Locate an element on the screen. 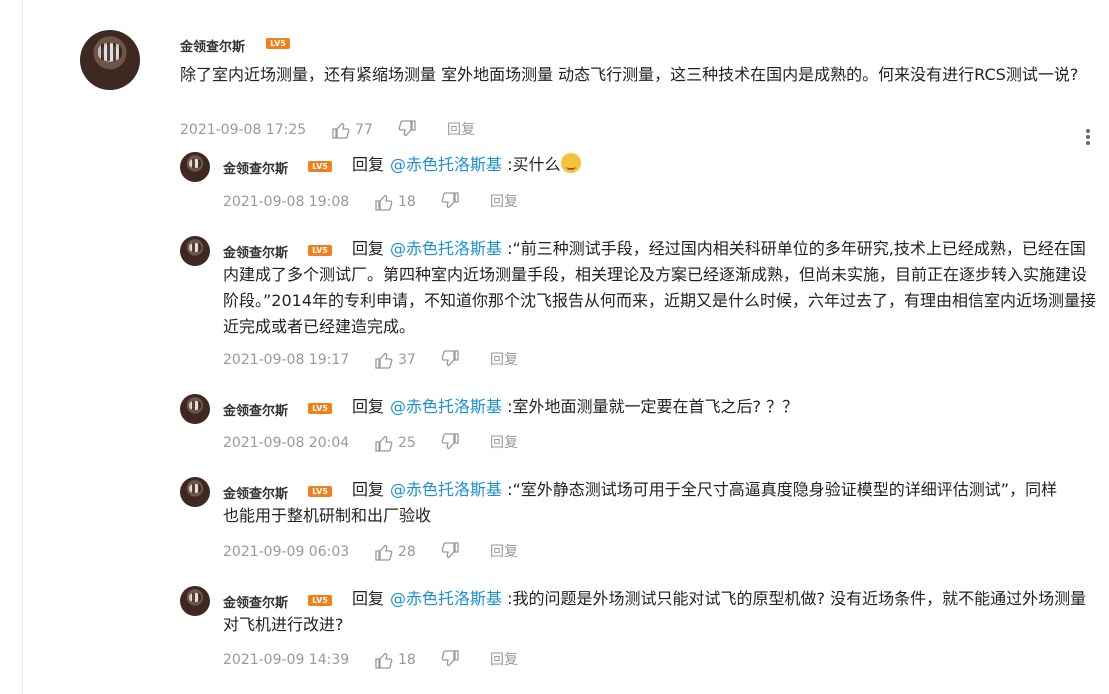 The height and width of the screenshot is (694, 1109). like-button: 37 is located at coordinates (395, 360).